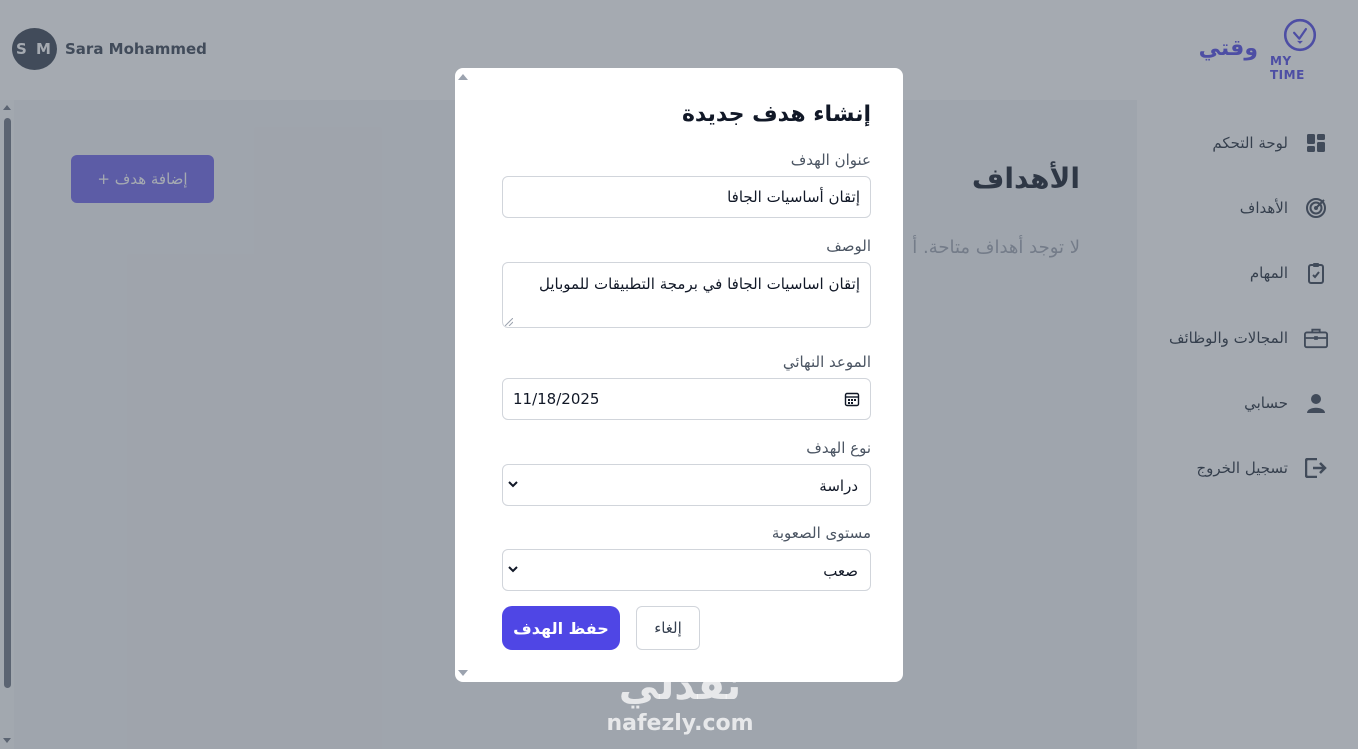 The image size is (1358, 749). I want to click on cancel-button: إلغاء, so click(668, 628).